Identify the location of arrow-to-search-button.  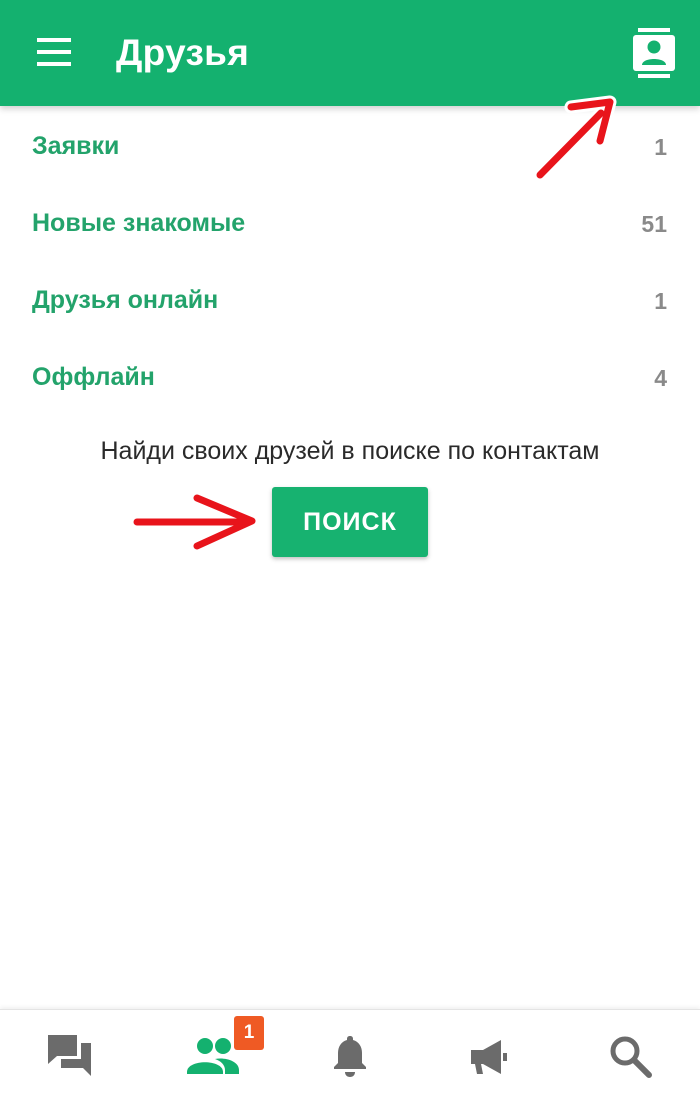
(194, 522).